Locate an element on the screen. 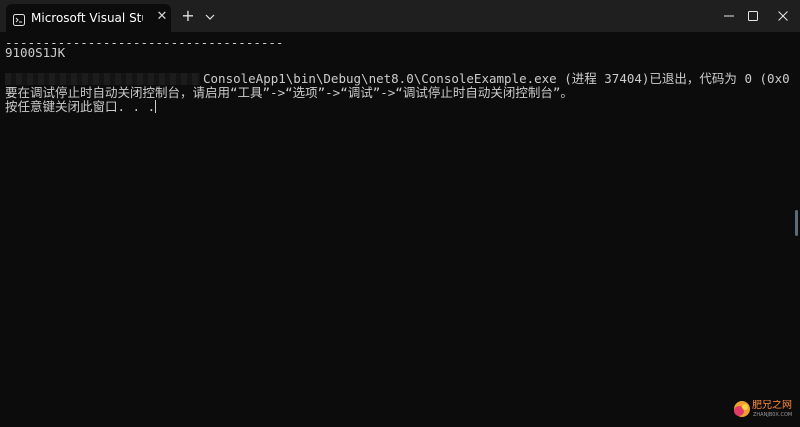 This screenshot has height=427, width=800. vertical-scrollbar is located at coordinates (796, 229).